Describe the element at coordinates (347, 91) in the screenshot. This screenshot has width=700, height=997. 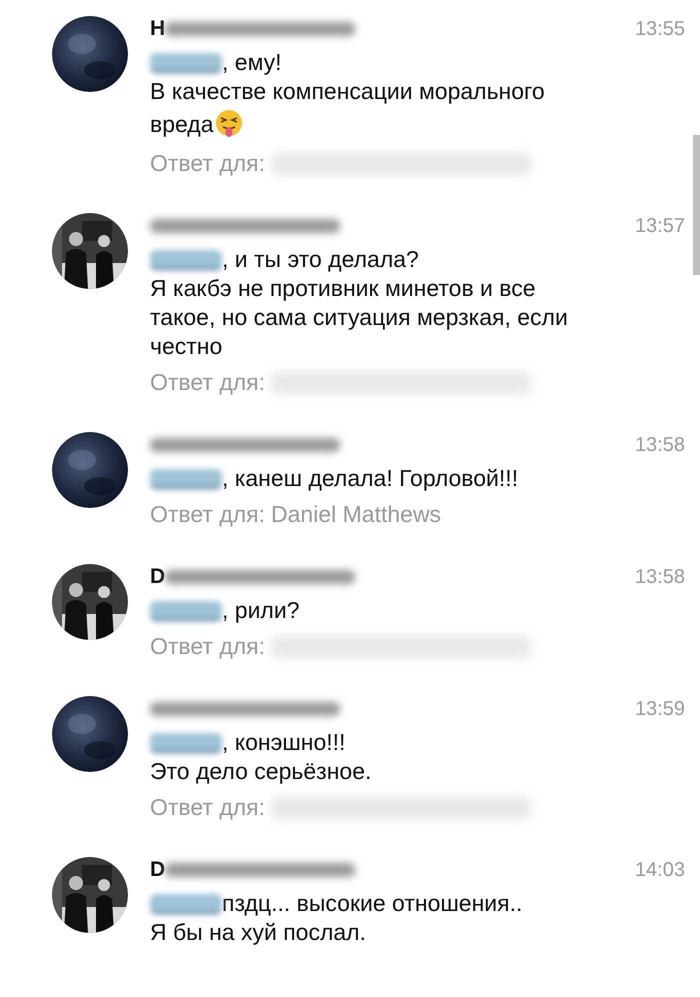
I see `message-text: В качестве компенсации морального` at that location.